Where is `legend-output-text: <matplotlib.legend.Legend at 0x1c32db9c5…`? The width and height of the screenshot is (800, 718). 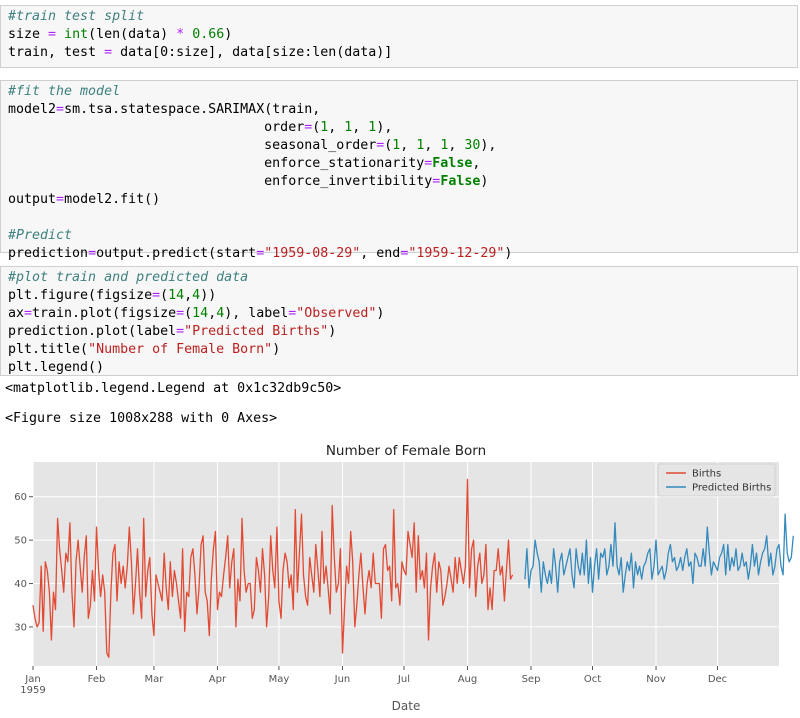 legend-output-text: <matplotlib.legend.Legend at 0x1c32db9c5… is located at coordinates (173, 388).